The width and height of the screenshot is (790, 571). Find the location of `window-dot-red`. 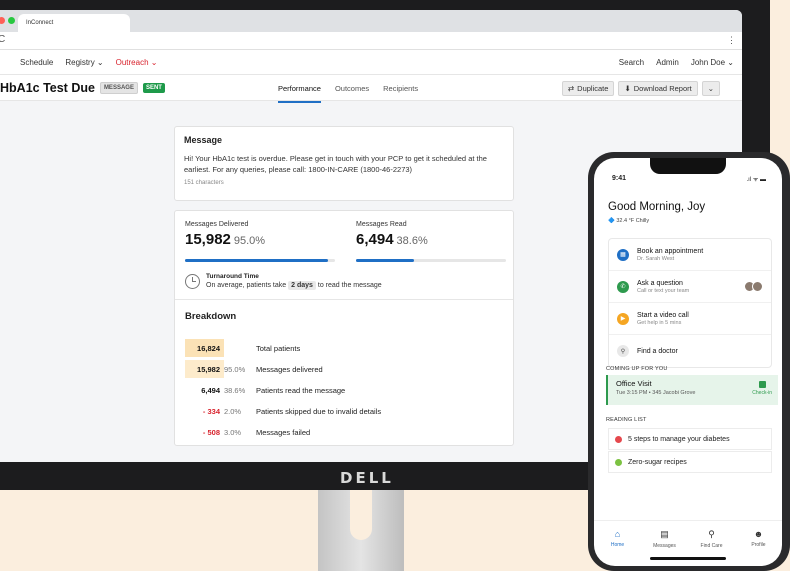

window-dot-red is located at coordinates (2, 20).